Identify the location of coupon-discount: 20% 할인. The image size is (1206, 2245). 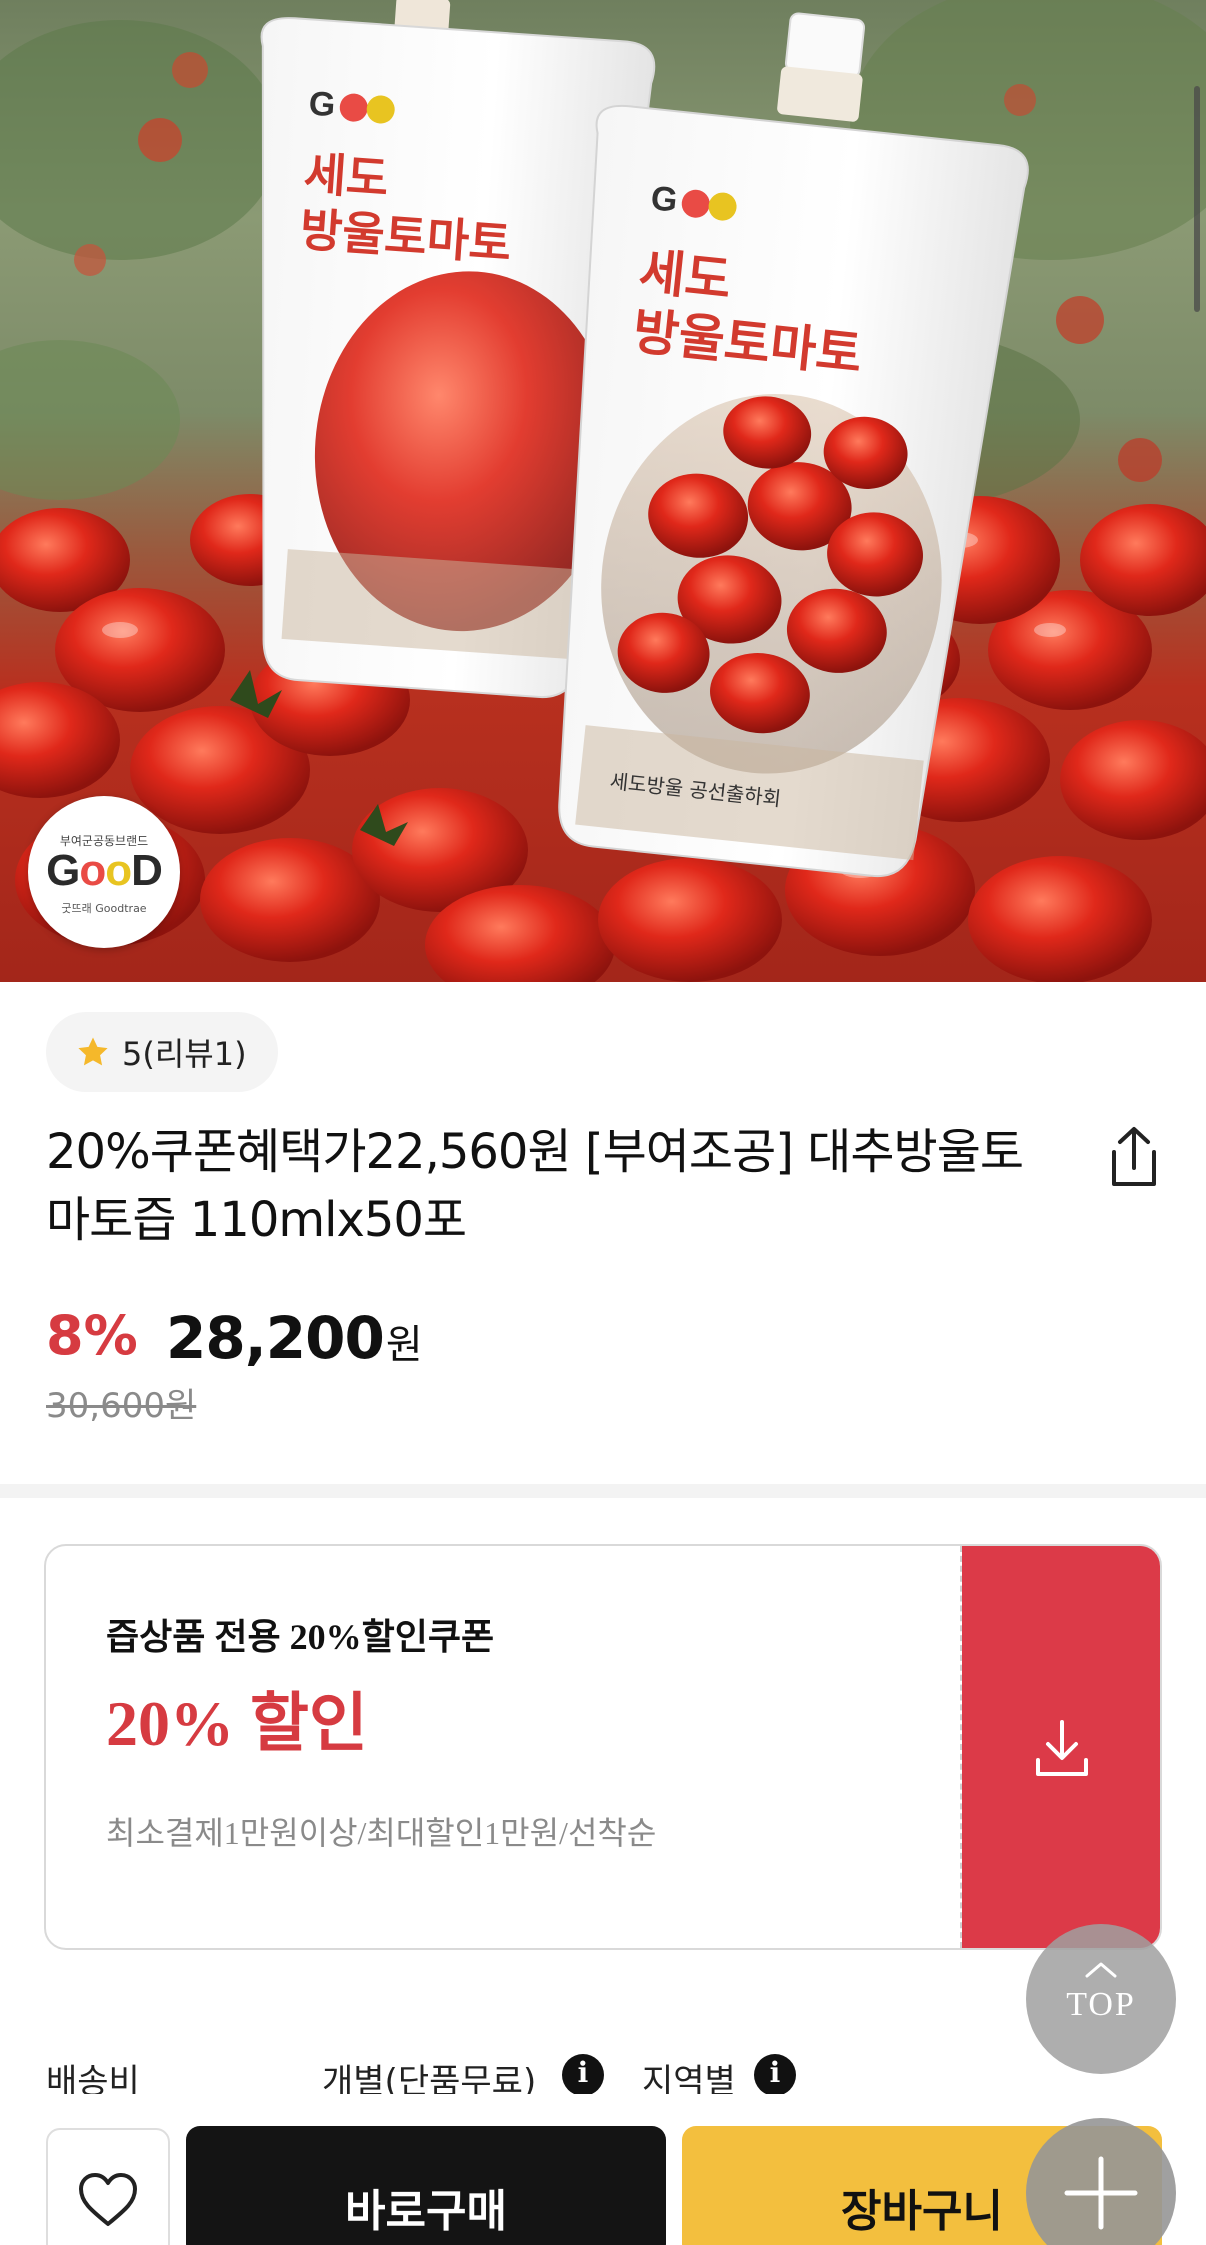
(237, 1723).